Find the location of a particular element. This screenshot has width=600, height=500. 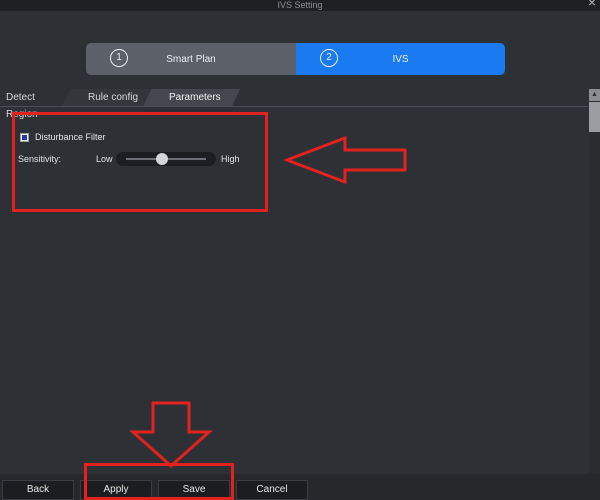

tab-rule-config: Rule config is located at coordinates (106, 97).